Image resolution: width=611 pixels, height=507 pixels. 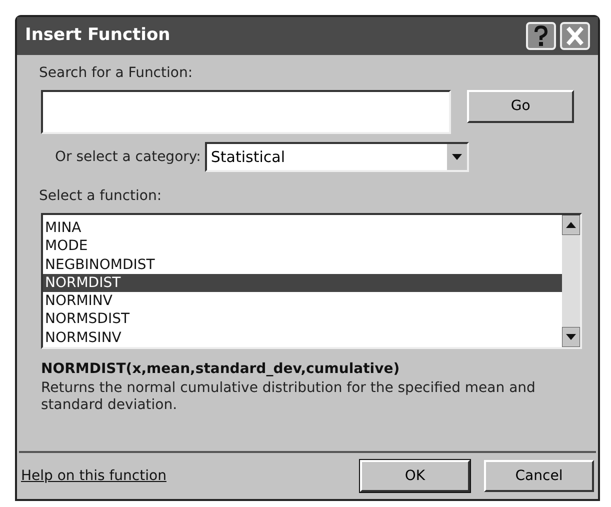 What do you see at coordinates (288, 397) in the screenshot?
I see `function-description: Returns the normal cumulative distribution for the specified mean and standard deviation.` at bounding box center [288, 397].